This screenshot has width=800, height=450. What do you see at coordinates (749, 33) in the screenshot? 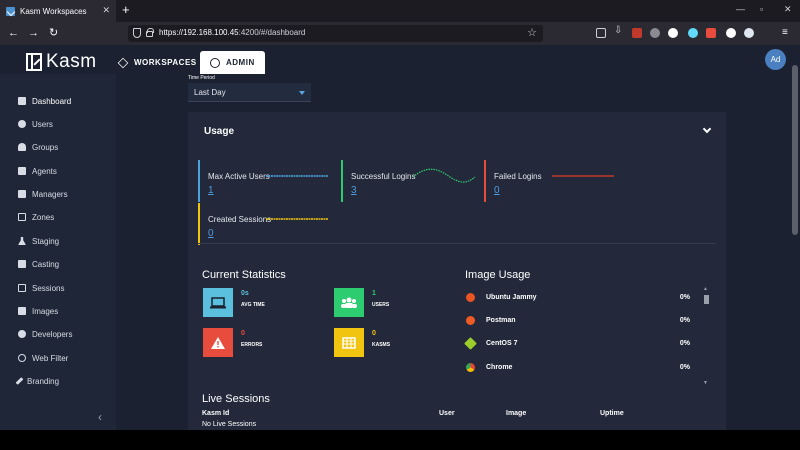
I see `profile-icon` at bounding box center [749, 33].